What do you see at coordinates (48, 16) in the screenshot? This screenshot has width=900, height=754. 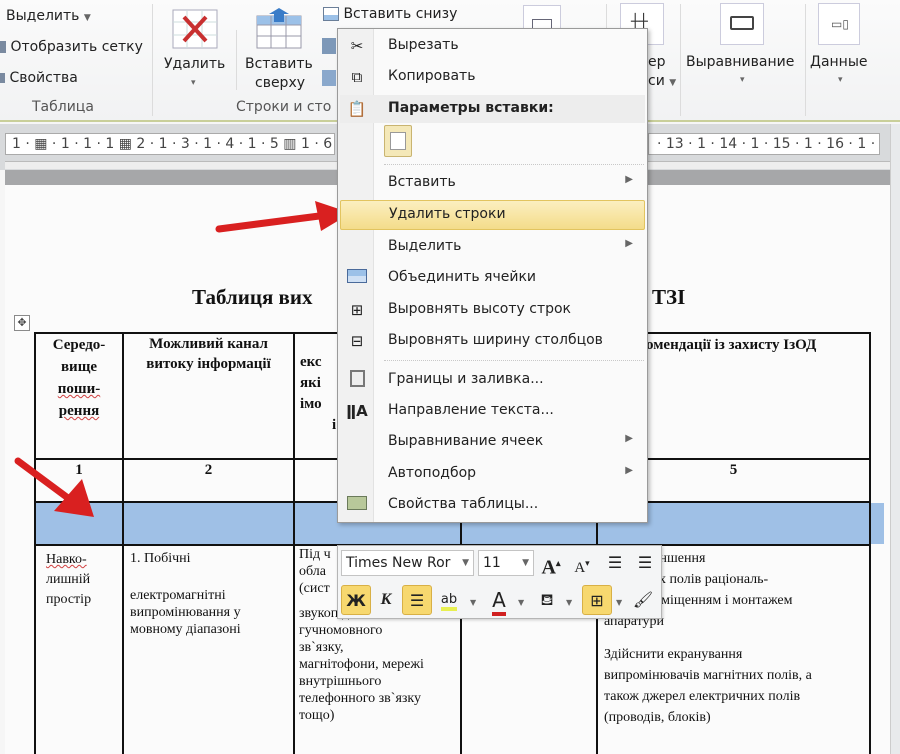 I see `select-button: Выделить ▼` at bounding box center [48, 16].